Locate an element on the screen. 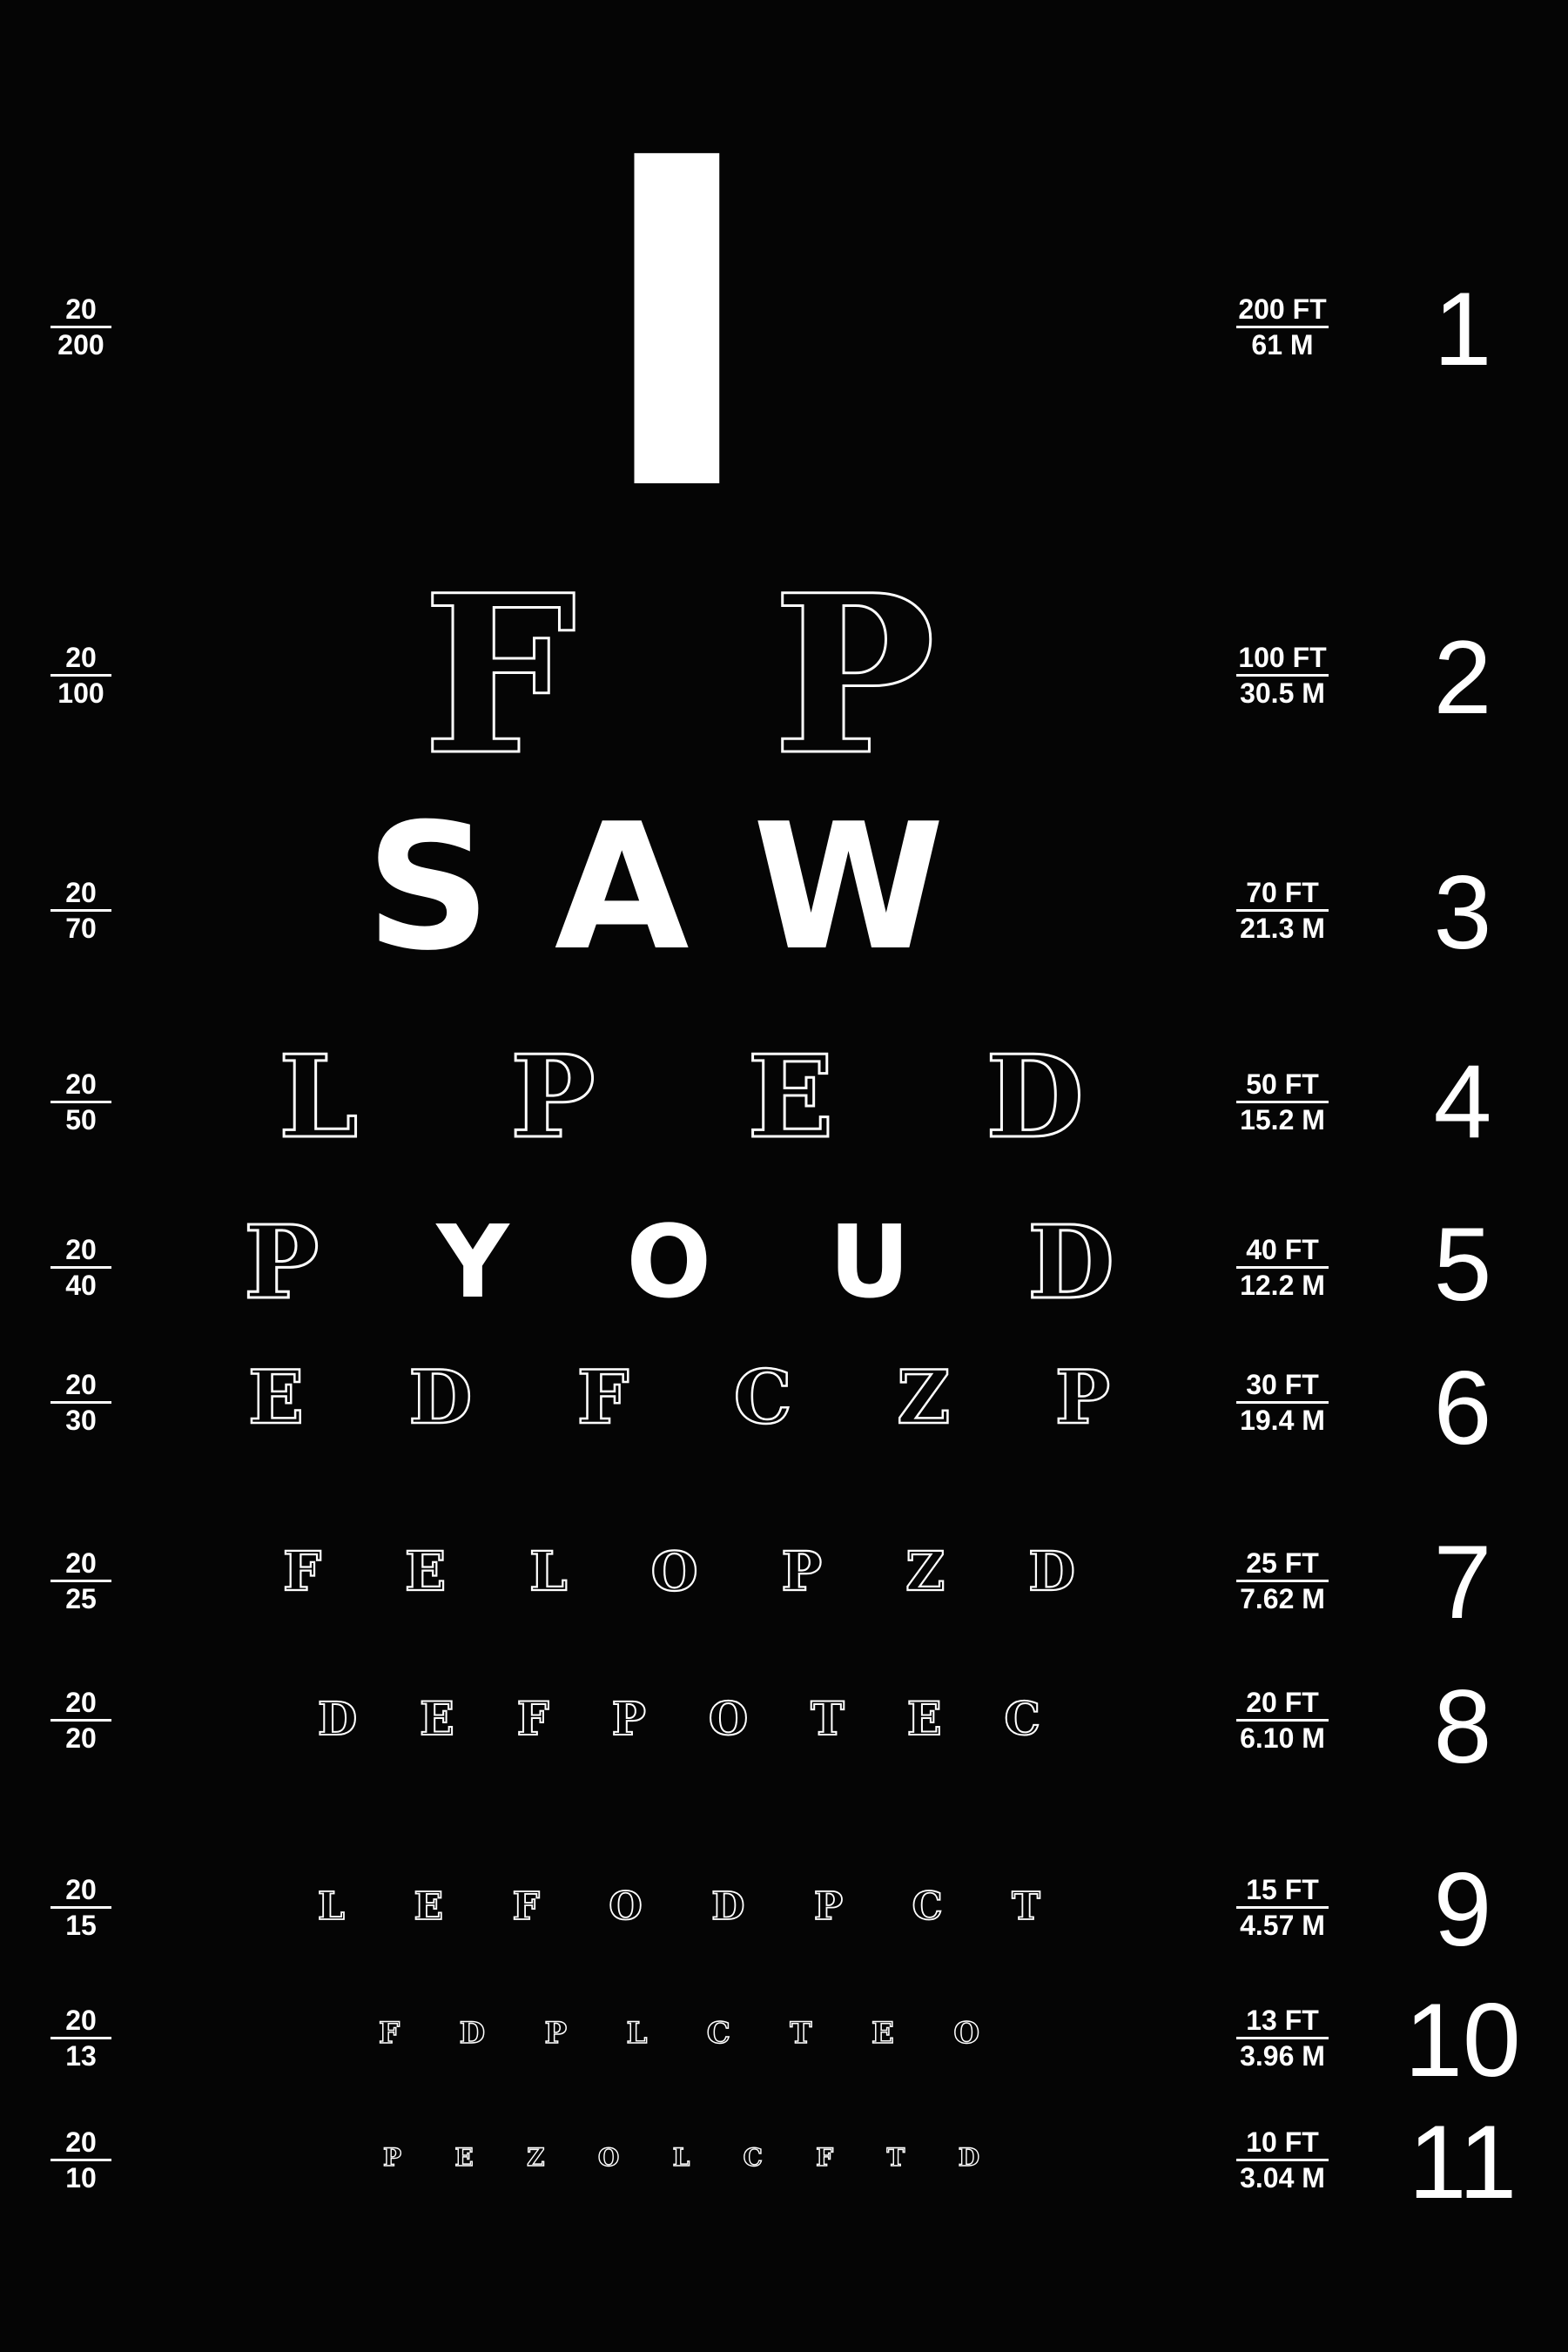  acuity-fraction: 20 200 is located at coordinates (80, 327).